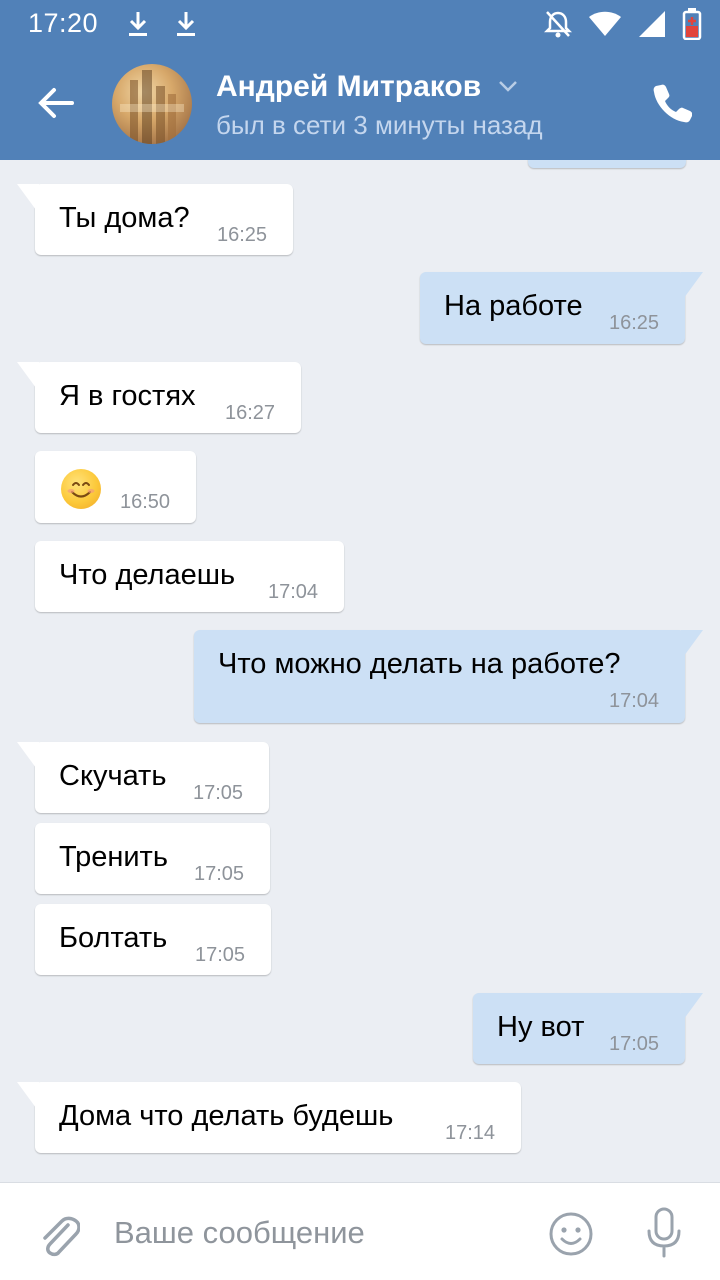 The image size is (720, 1280). What do you see at coordinates (588, 1028) in the screenshot?
I see `message-bubble-outgoing: Ну вот 17:05` at bounding box center [588, 1028].